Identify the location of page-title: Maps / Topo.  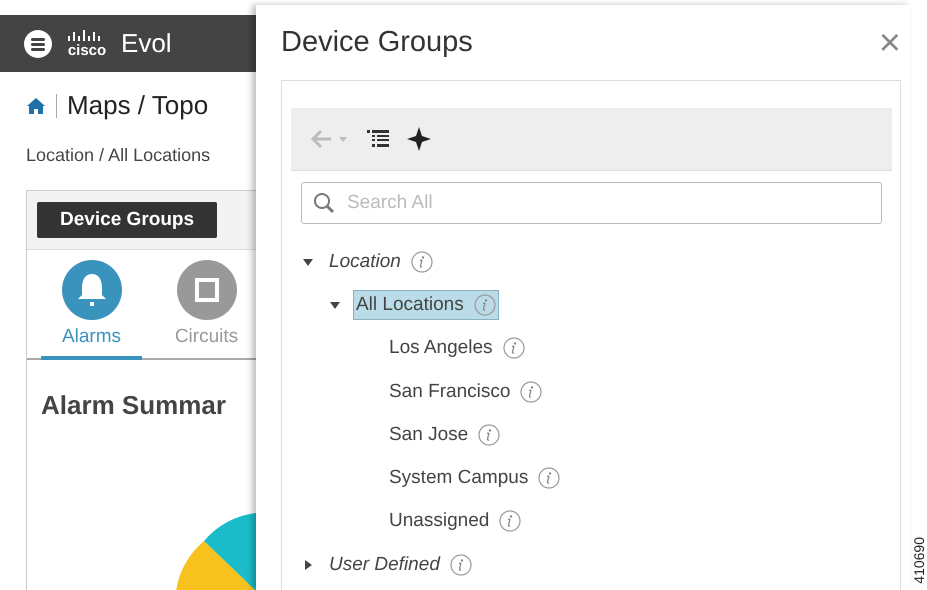
(137, 105).